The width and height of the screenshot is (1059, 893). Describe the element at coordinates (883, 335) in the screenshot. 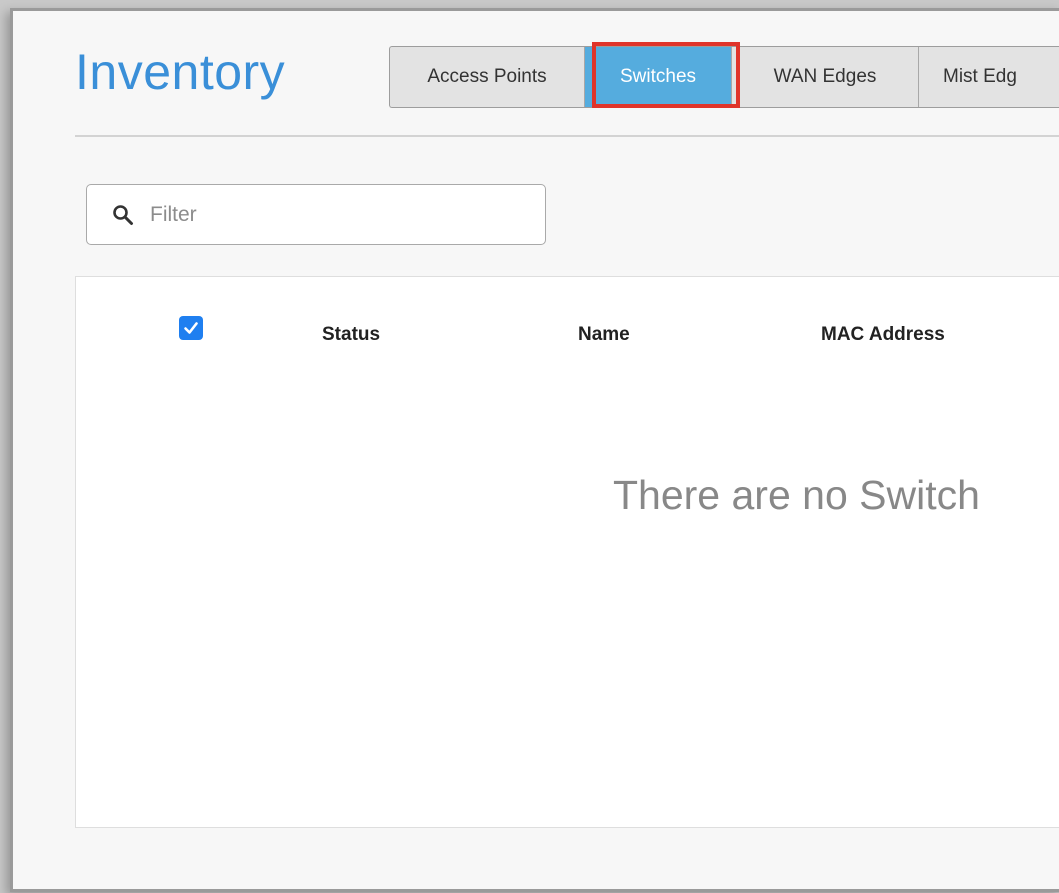

I see `column-header-mac-address: MAC Address` at that location.